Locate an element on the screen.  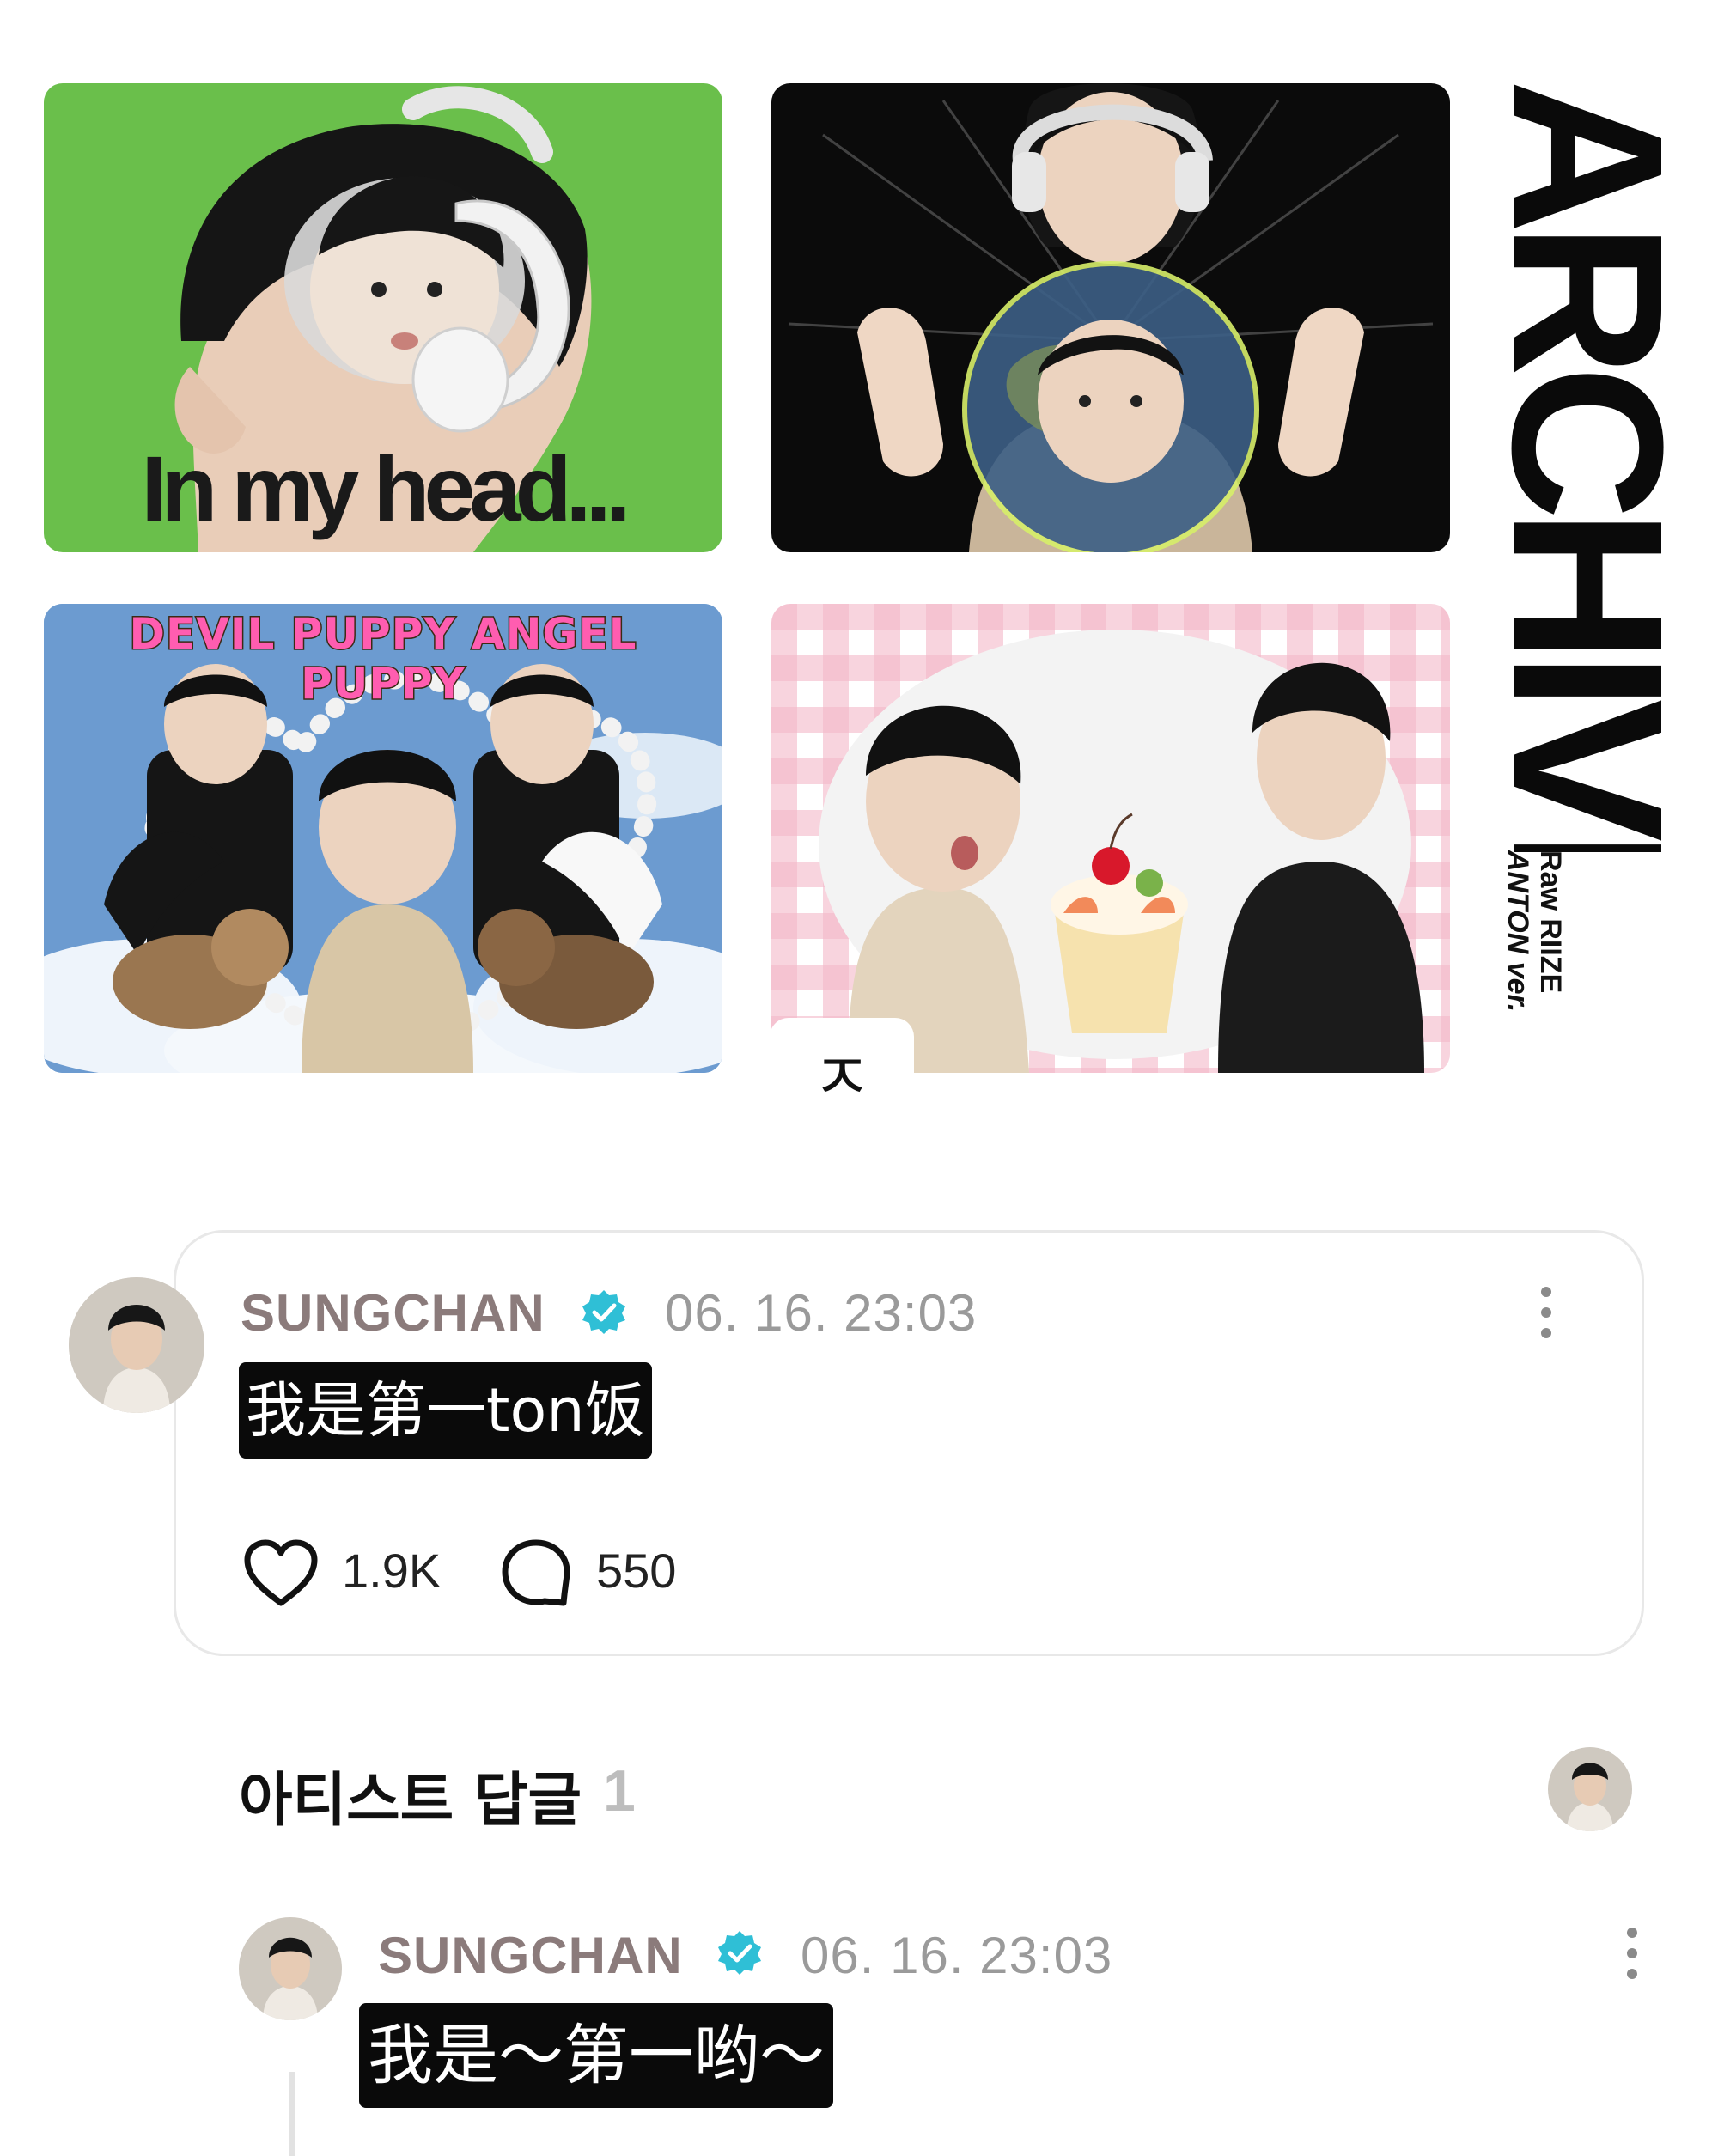
reply-text: 我是～第一哟～ is located at coordinates (596, 2055).